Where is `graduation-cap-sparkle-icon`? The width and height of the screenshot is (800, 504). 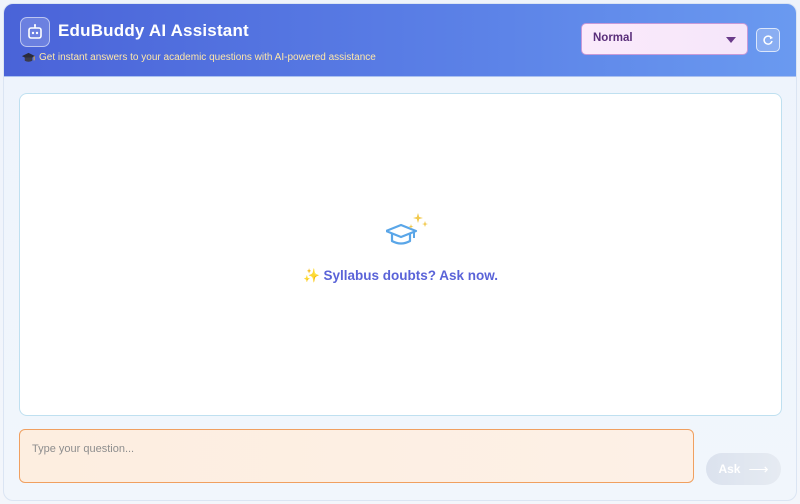
graduation-cap-sparkle-icon is located at coordinates (407, 229).